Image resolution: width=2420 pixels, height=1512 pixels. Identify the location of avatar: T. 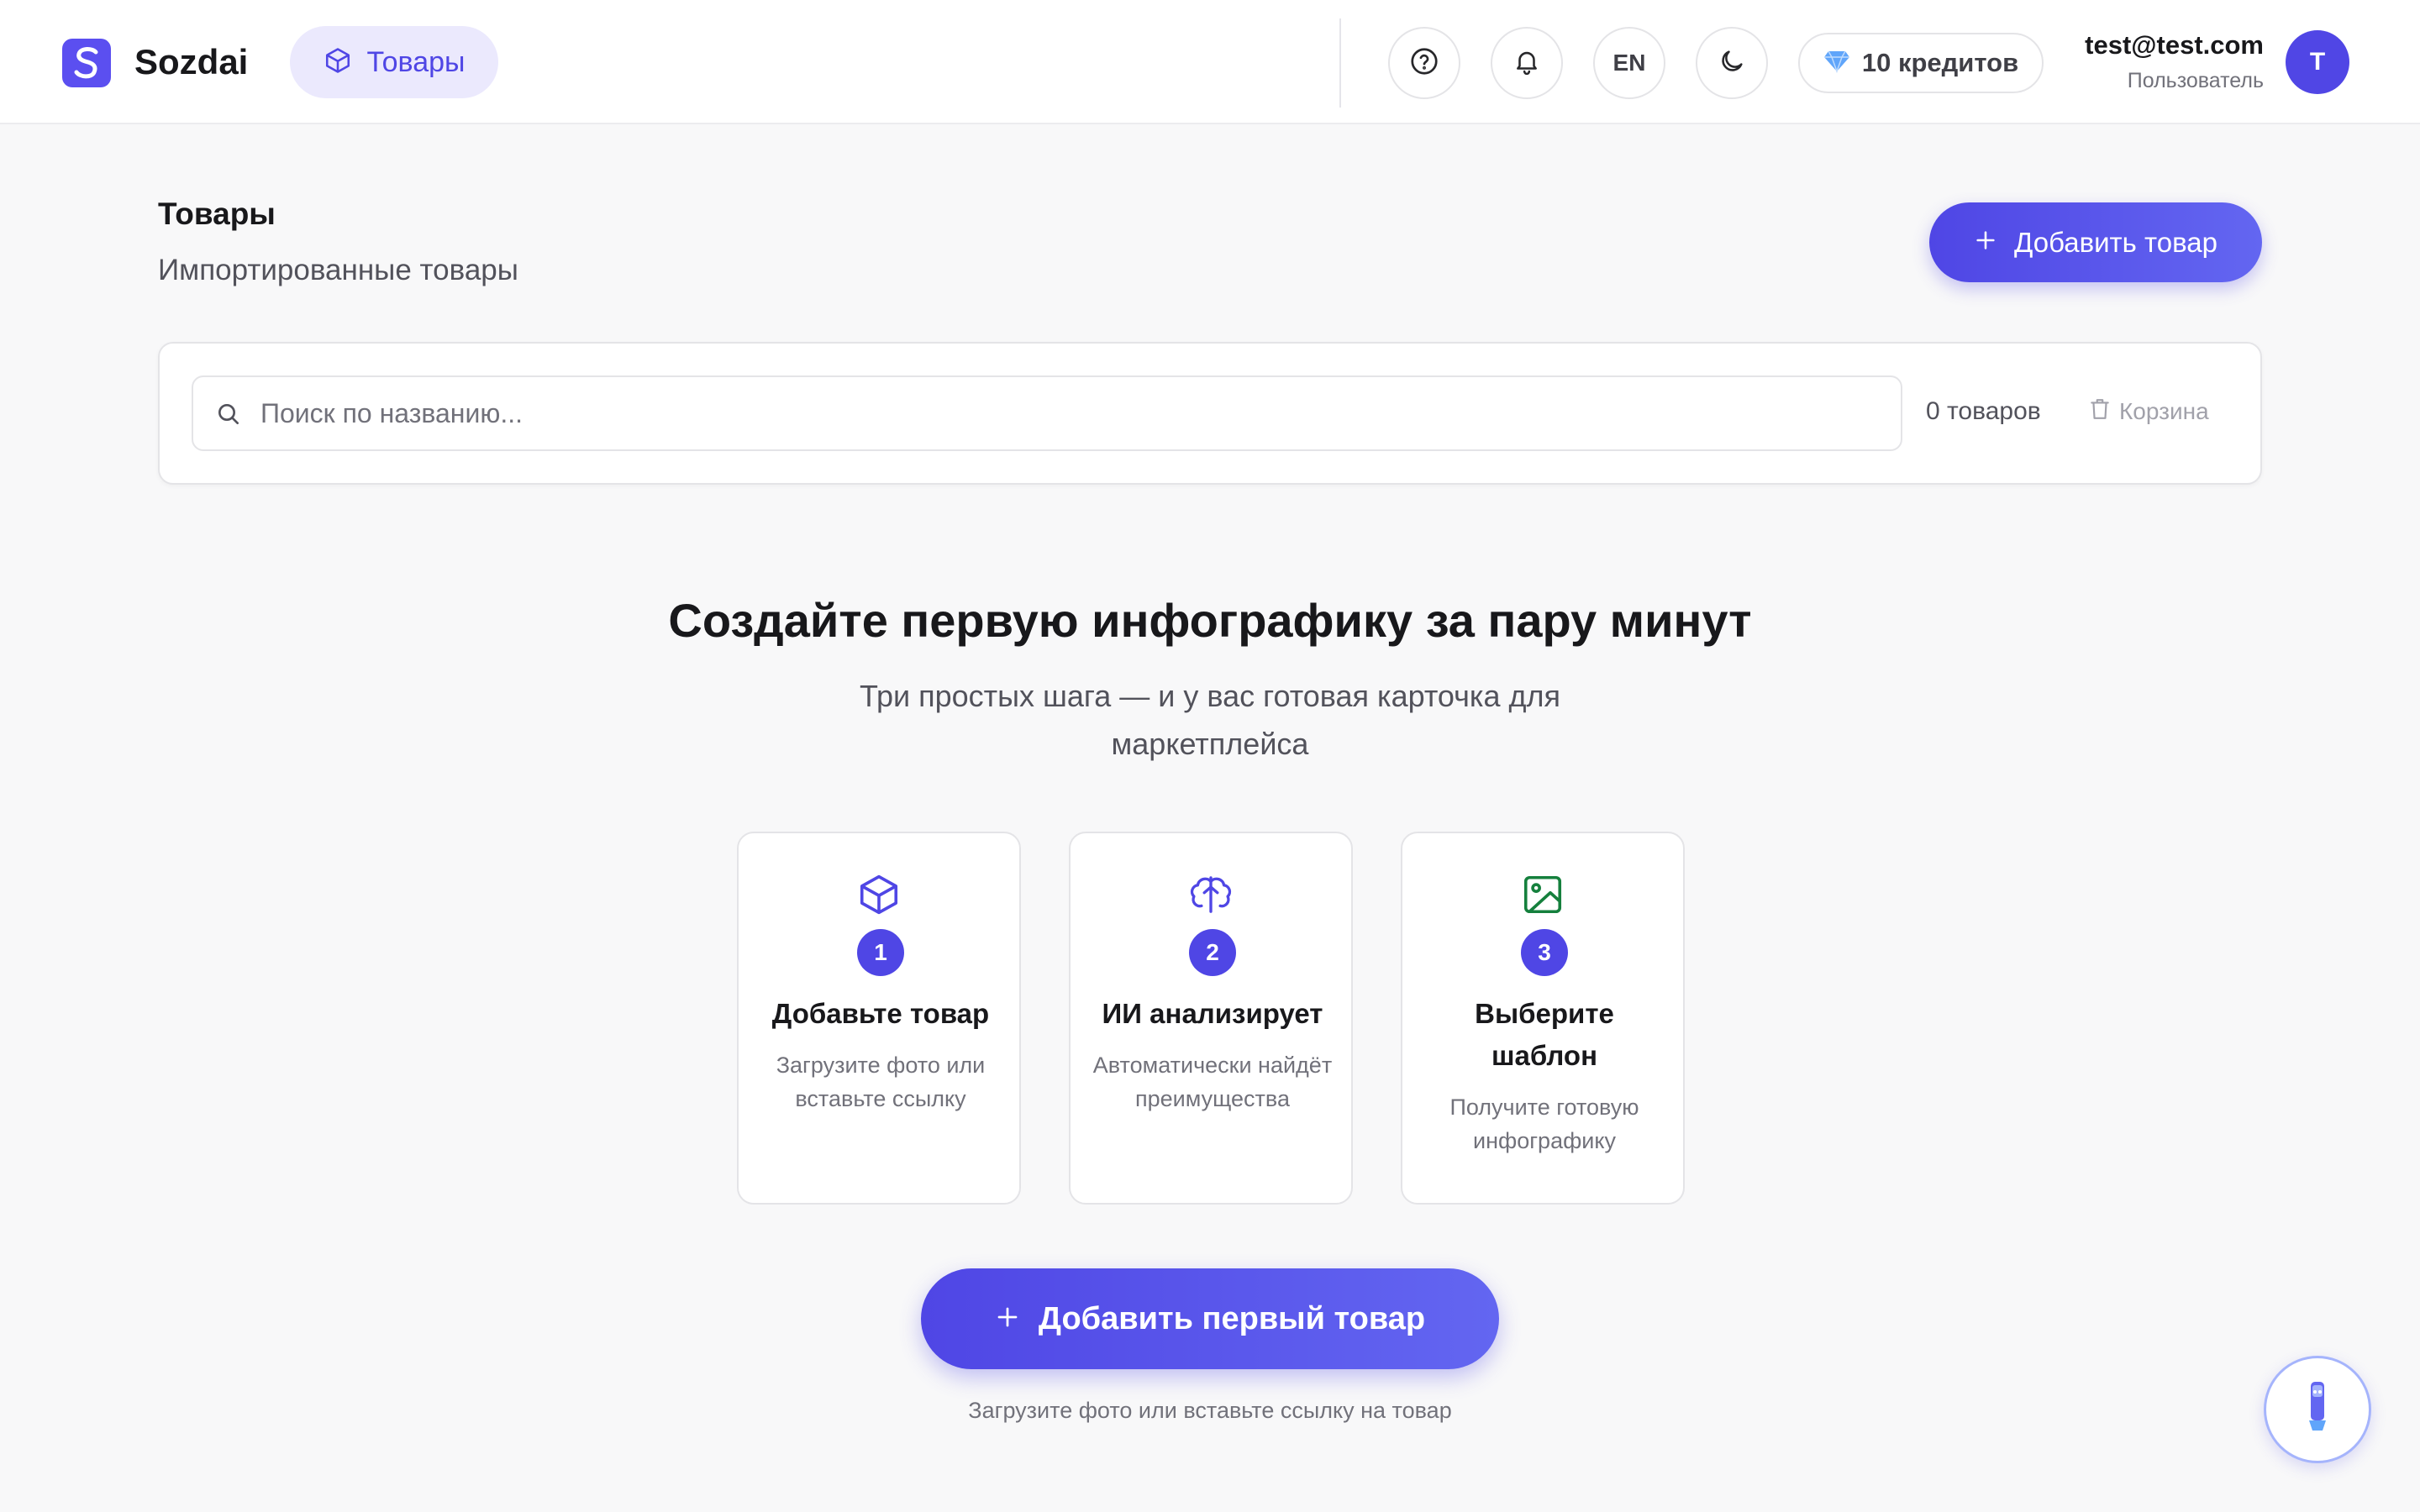
(2317, 62).